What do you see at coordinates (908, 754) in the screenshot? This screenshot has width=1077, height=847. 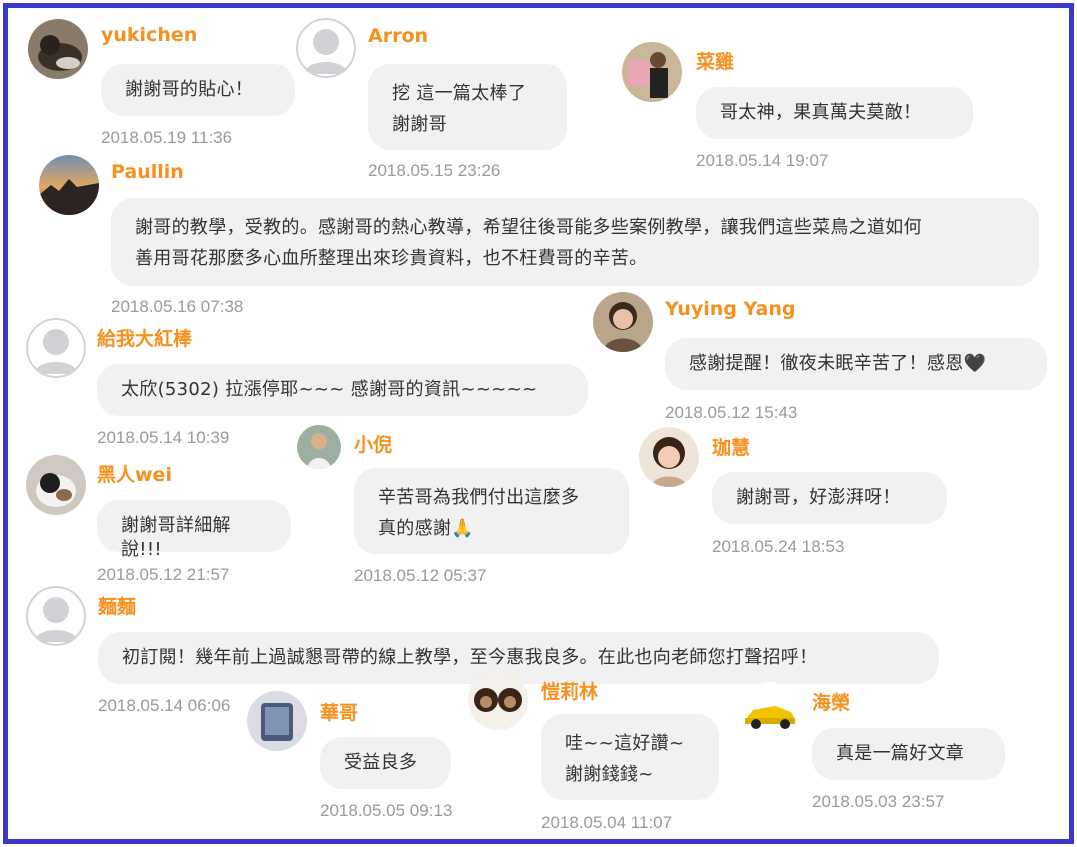 I see `comment-text: 真是一篇好文章` at bounding box center [908, 754].